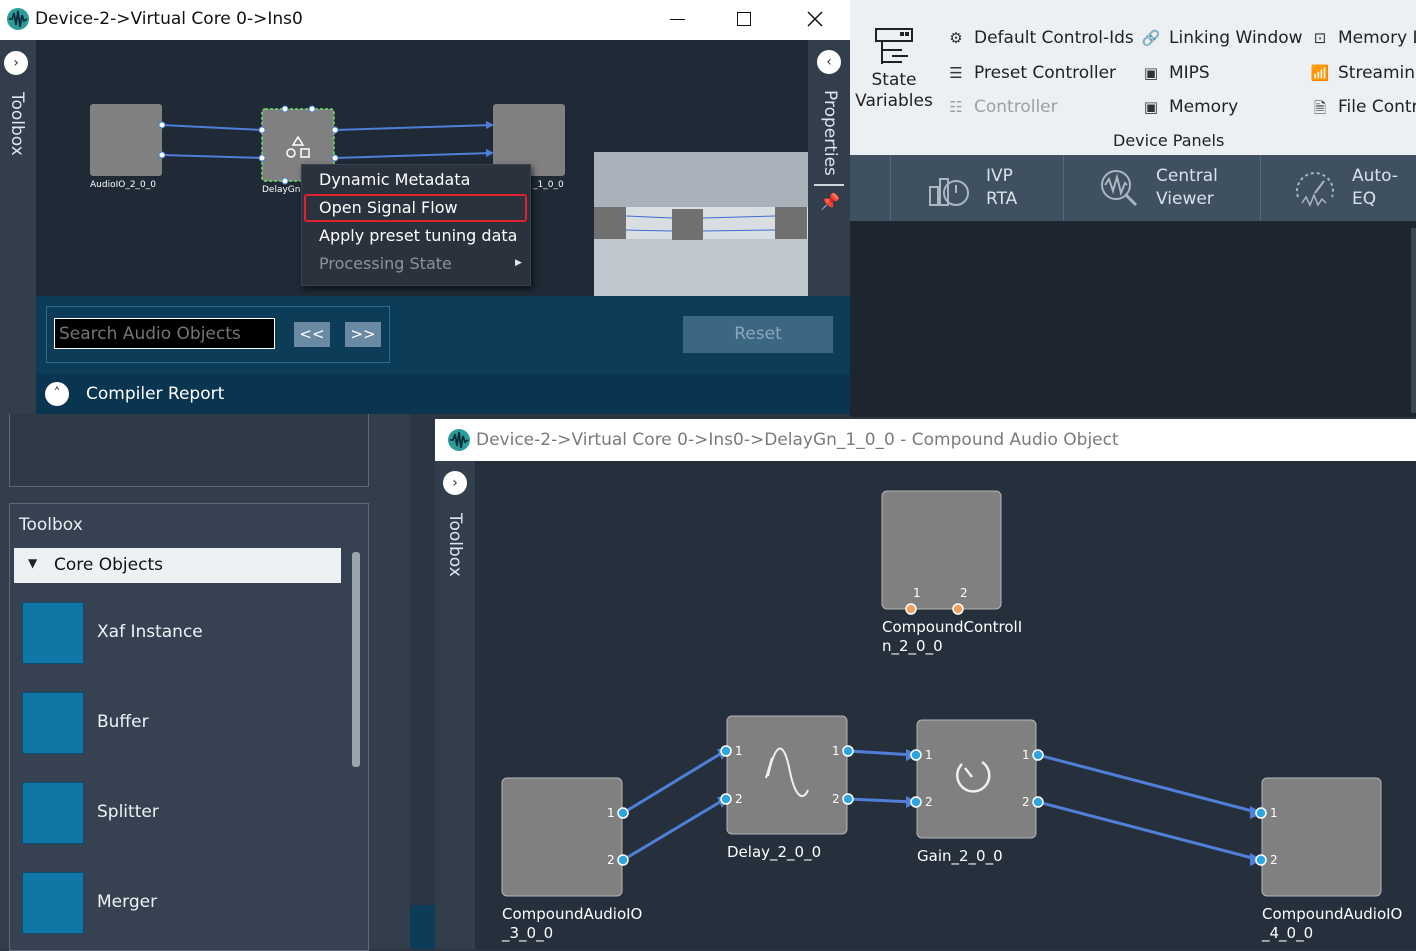 The image size is (1416, 951). I want to click on control-in-label: CompoundControlI n_2_0_0, so click(952, 636).